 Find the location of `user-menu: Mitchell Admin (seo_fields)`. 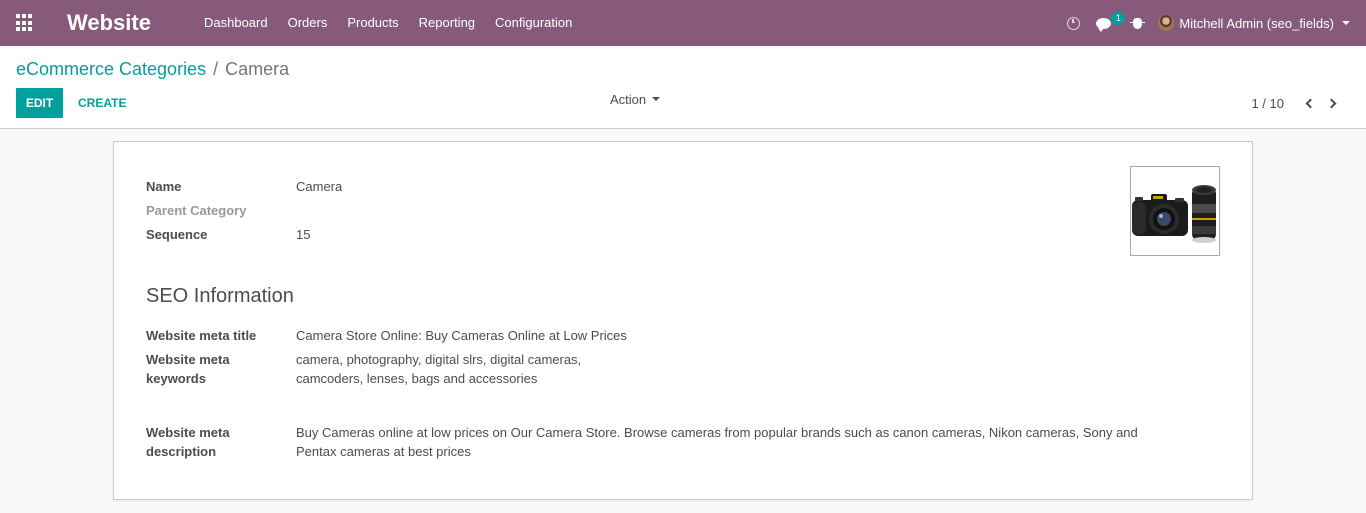

user-menu: Mitchell Admin (seo_fields) is located at coordinates (1258, 23).